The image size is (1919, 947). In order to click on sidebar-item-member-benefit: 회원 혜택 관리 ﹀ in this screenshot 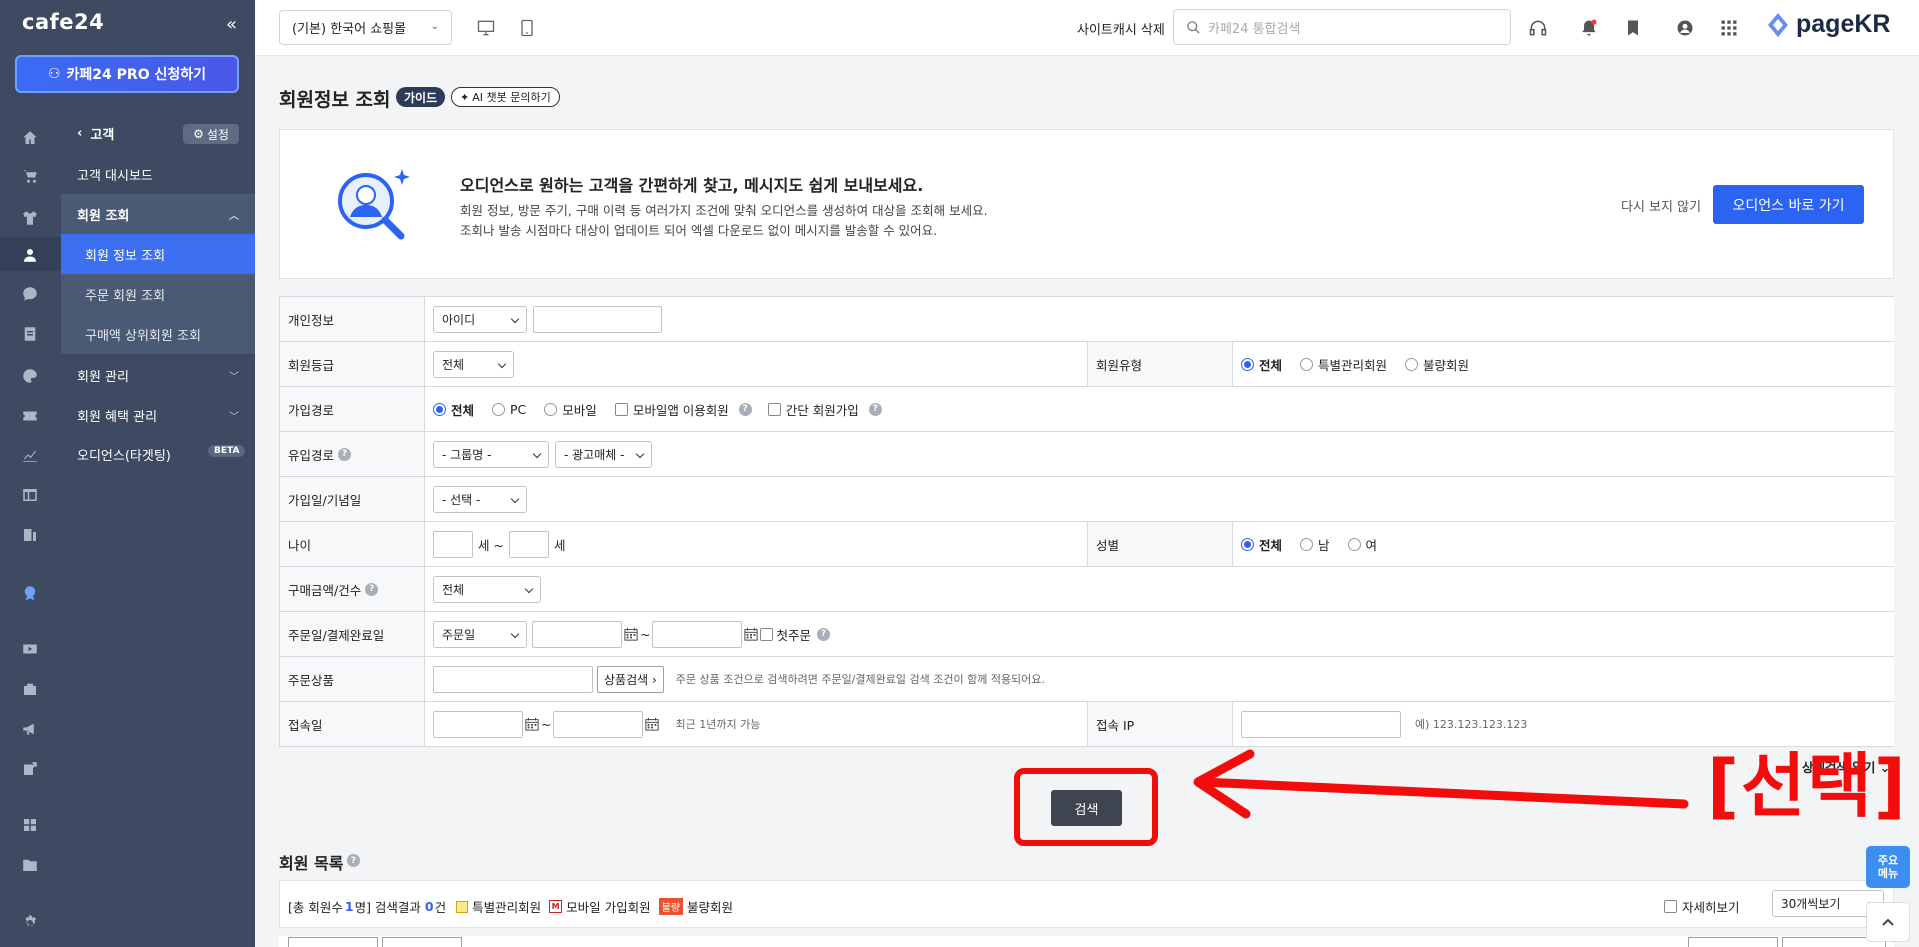, I will do `click(158, 415)`.